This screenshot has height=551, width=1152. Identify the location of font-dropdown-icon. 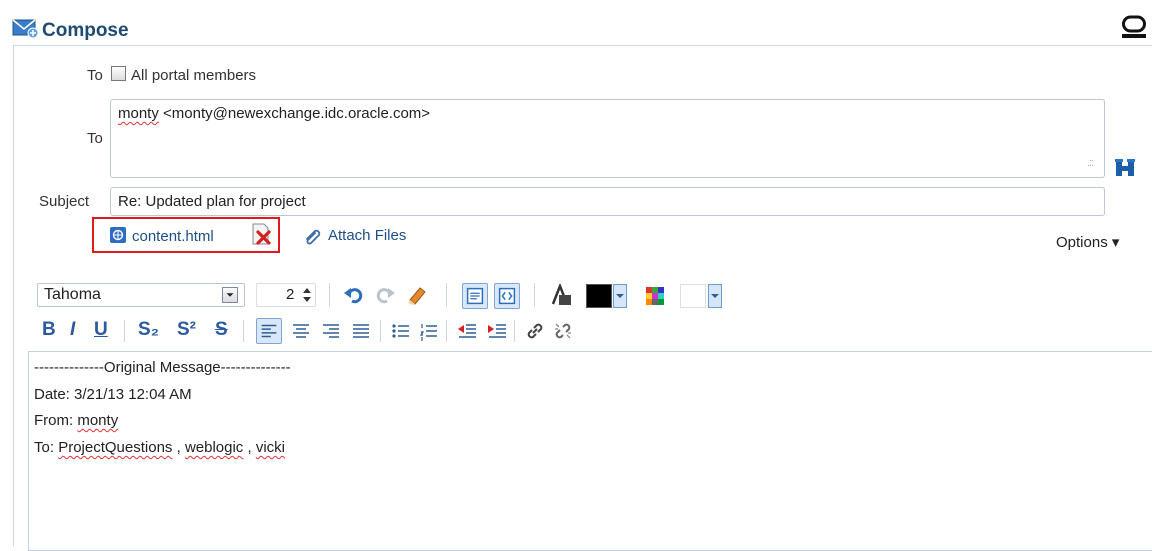
(230, 295).